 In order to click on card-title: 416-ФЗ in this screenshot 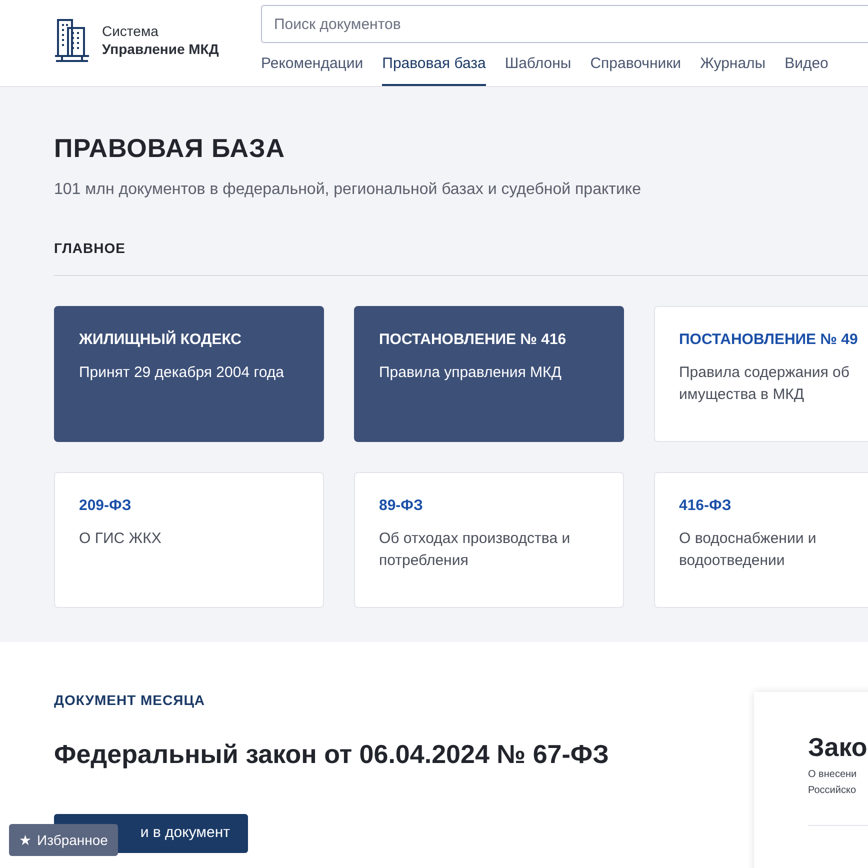, I will do `click(705, 506)`.